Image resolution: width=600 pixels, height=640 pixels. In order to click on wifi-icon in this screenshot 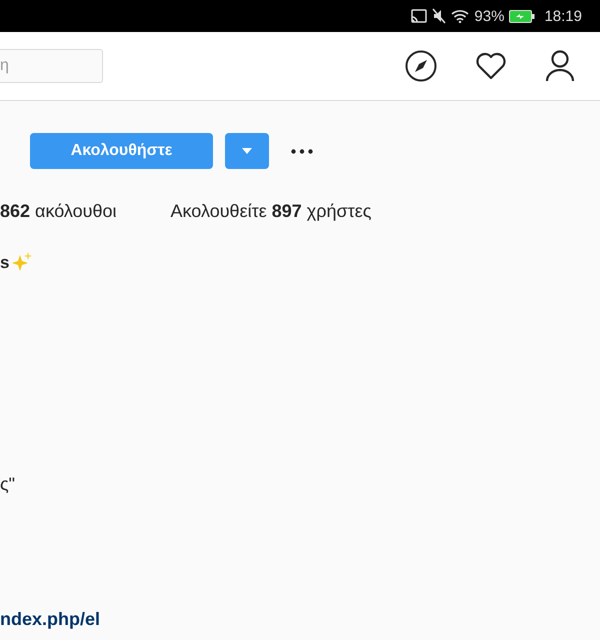, I will do `click(460, 16)`.